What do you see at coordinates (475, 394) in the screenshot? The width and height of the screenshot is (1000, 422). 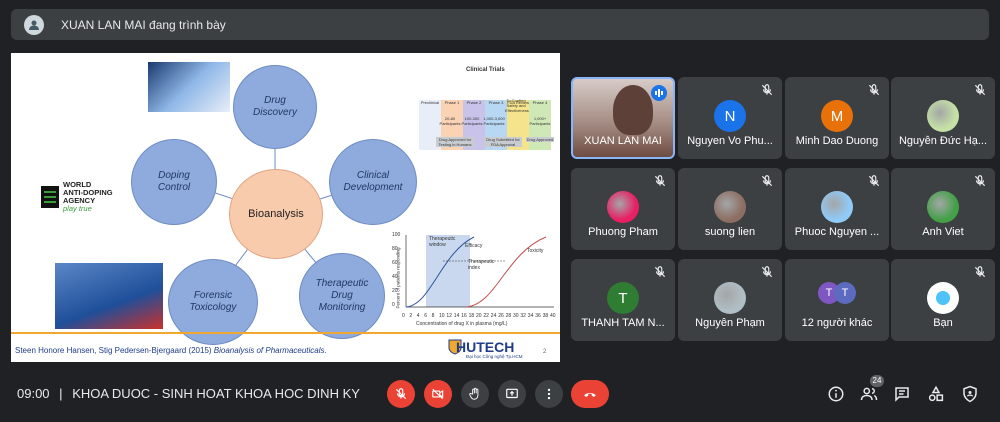 I see `raise-hand-button` at bounding box center [475, 394].